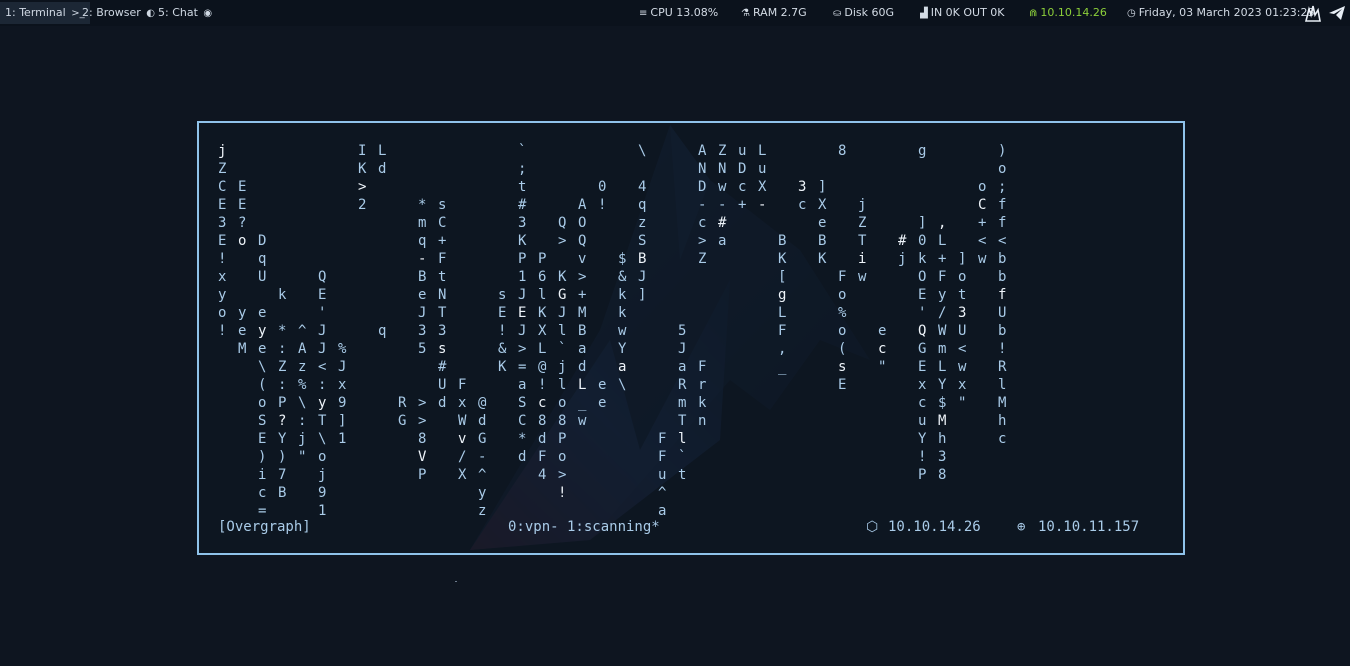 This screenshot has height=666, width=1350. I want to click on workspace-browser: 2: Browser ◐, so click(118, 13).